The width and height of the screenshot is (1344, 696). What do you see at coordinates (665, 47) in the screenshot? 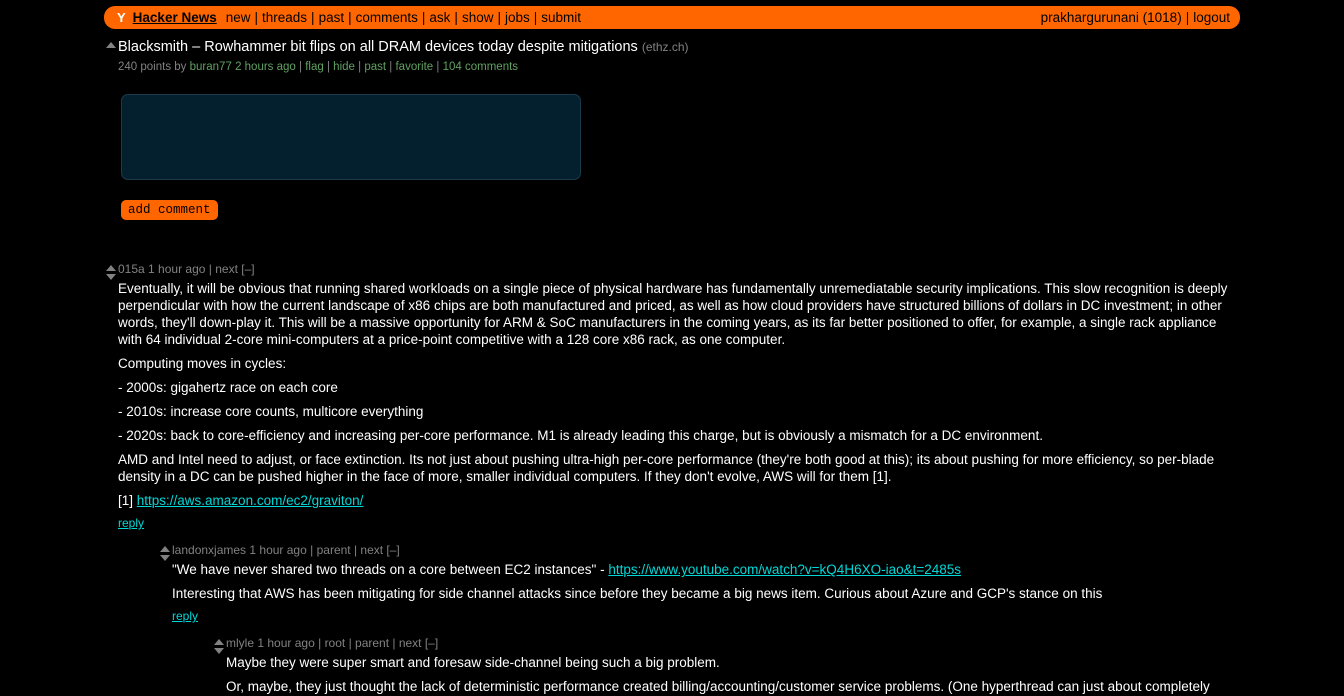
I see `story-domain: (ethz.ch)` at bounding box center [665, 47].